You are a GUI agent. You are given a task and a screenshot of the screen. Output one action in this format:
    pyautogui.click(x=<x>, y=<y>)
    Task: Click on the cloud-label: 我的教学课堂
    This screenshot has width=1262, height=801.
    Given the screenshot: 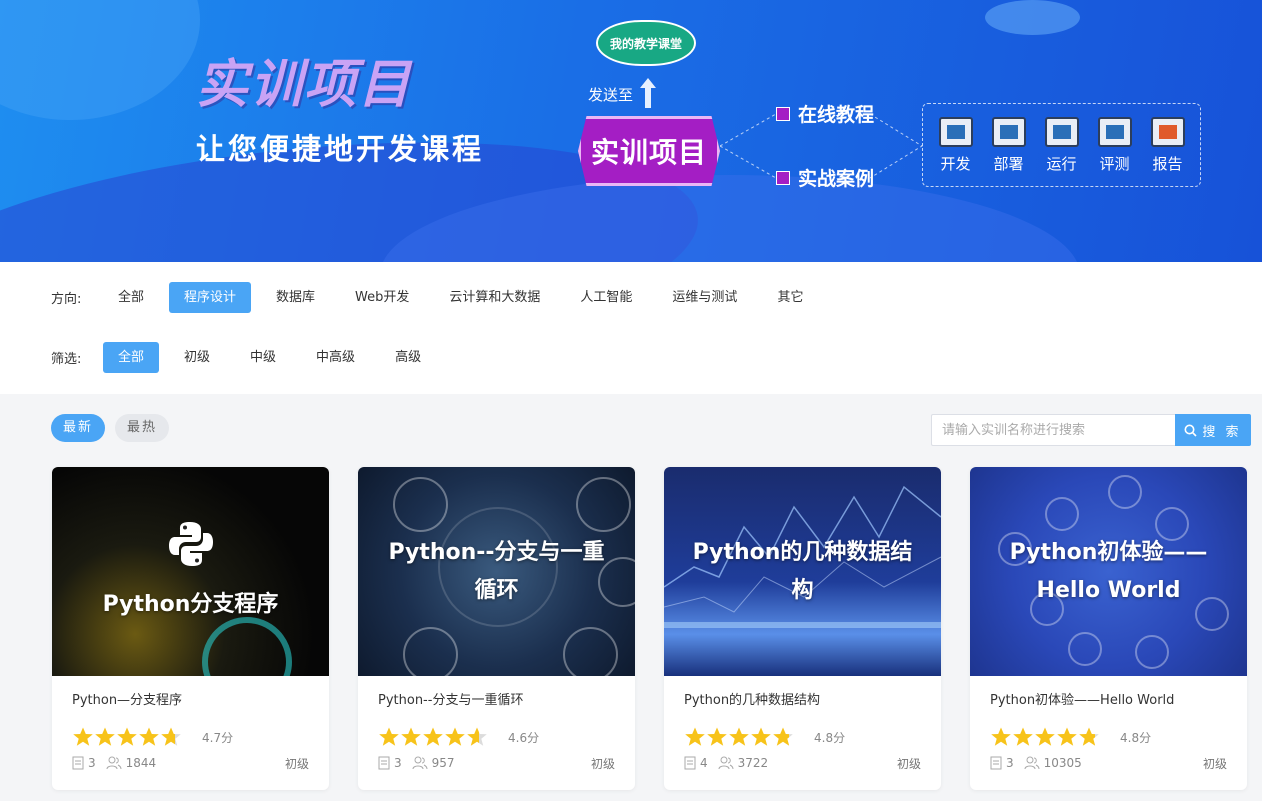 What is the action you would take?
    pyautogui.click(x=645, y=43)
    